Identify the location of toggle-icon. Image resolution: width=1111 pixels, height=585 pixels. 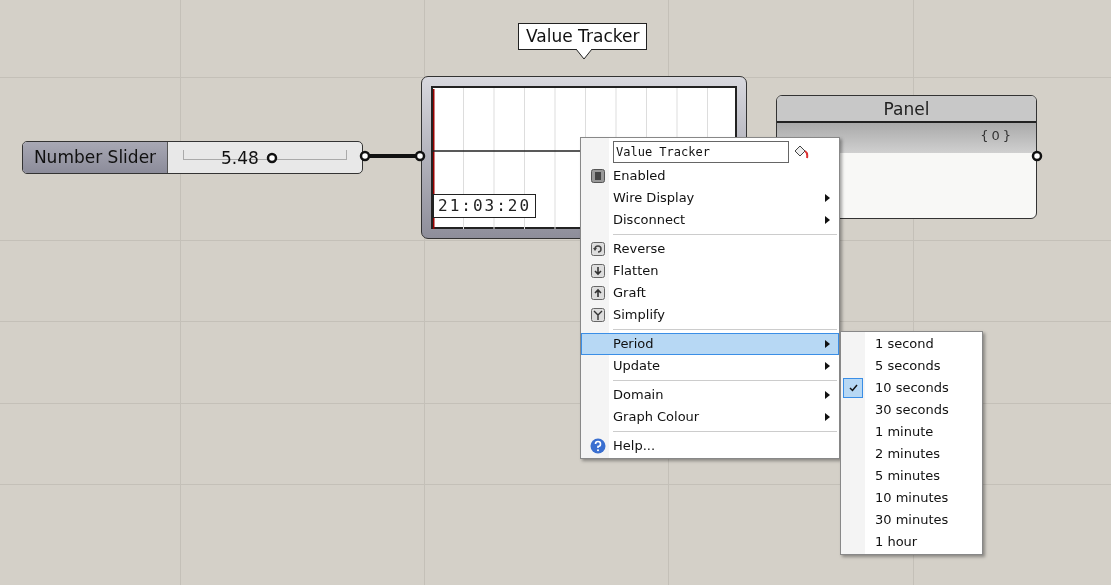
(597, 176).